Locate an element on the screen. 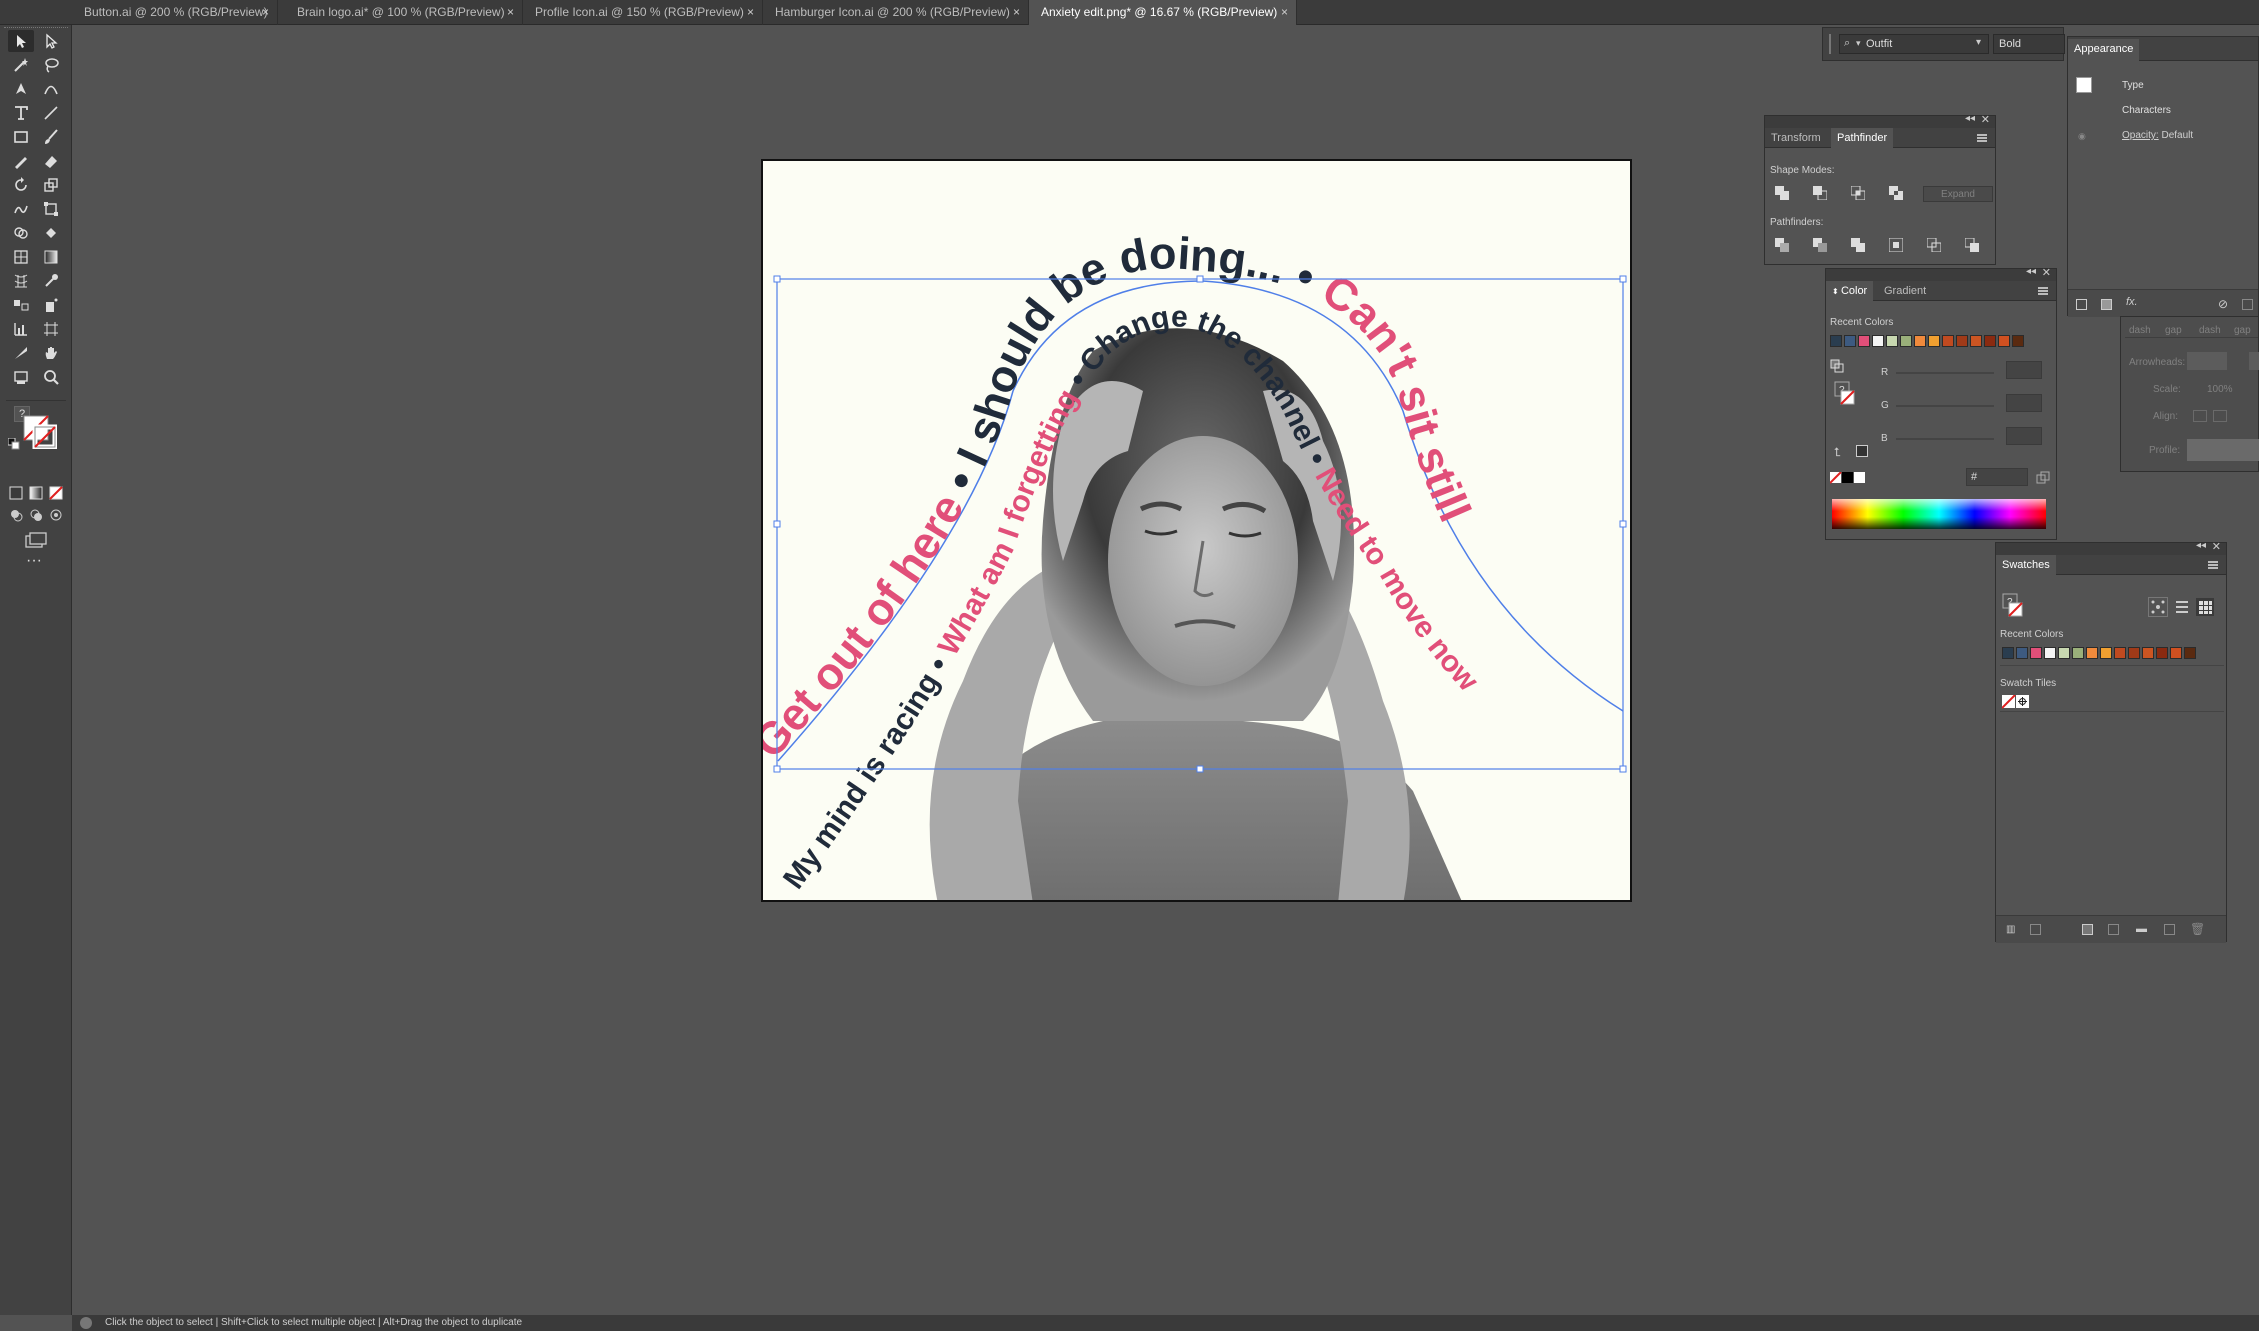 This screenshot has height=1331, width=2259. characters-label: Characters is located at coordinates (2146, 110).